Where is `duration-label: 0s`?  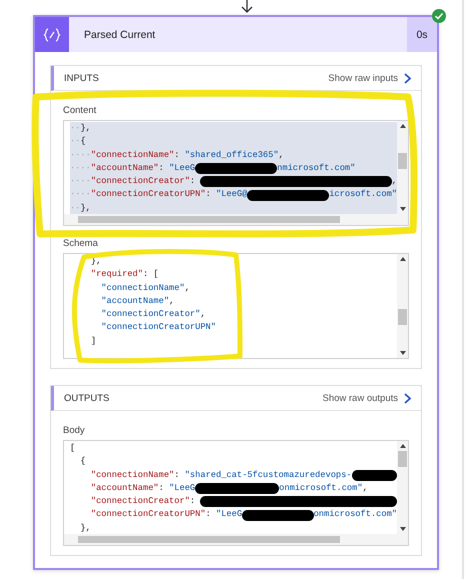 duration-label: 0s is located at coordinates (422, 34).